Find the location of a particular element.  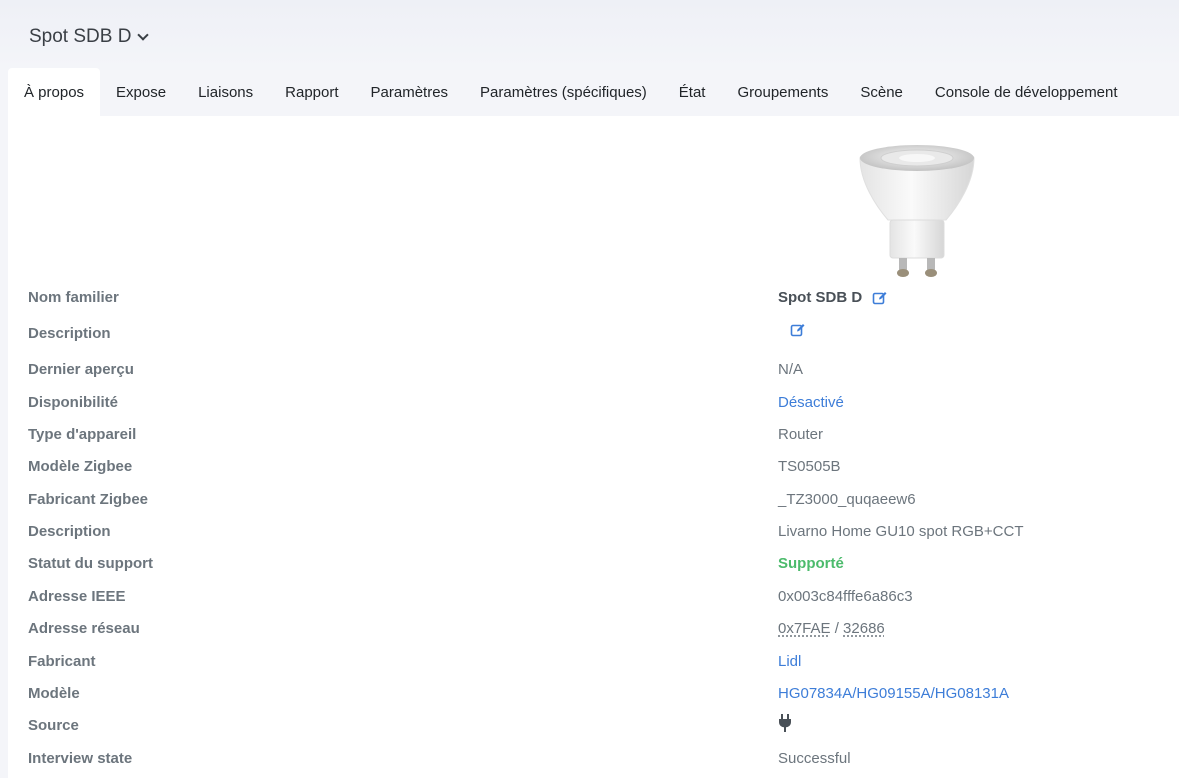

device-type-value: Router is located at coordinates (801, 434).